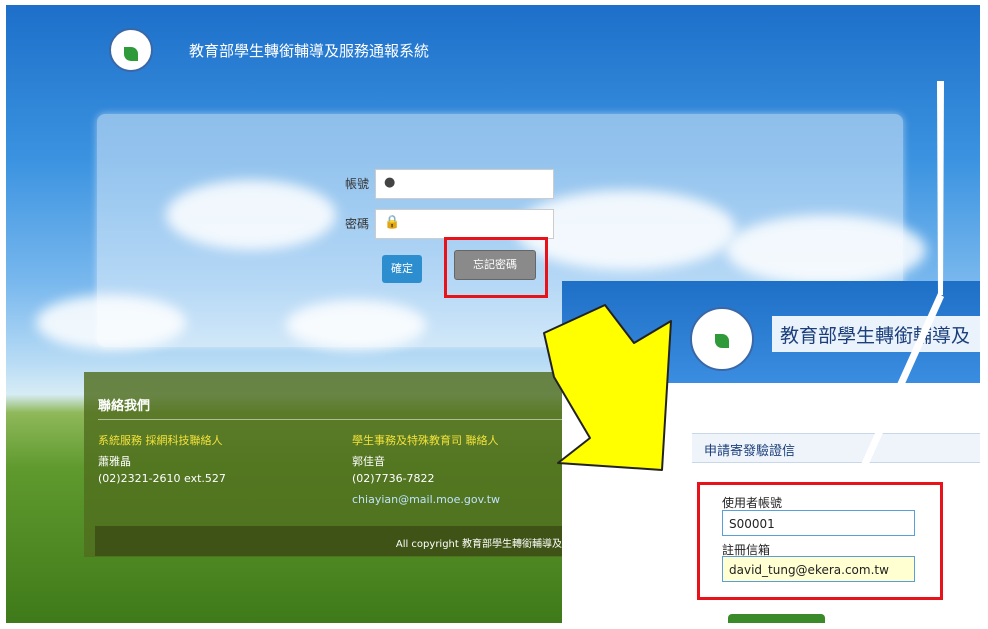  I want to click on white-pointer-vertical, so click(940, 188).